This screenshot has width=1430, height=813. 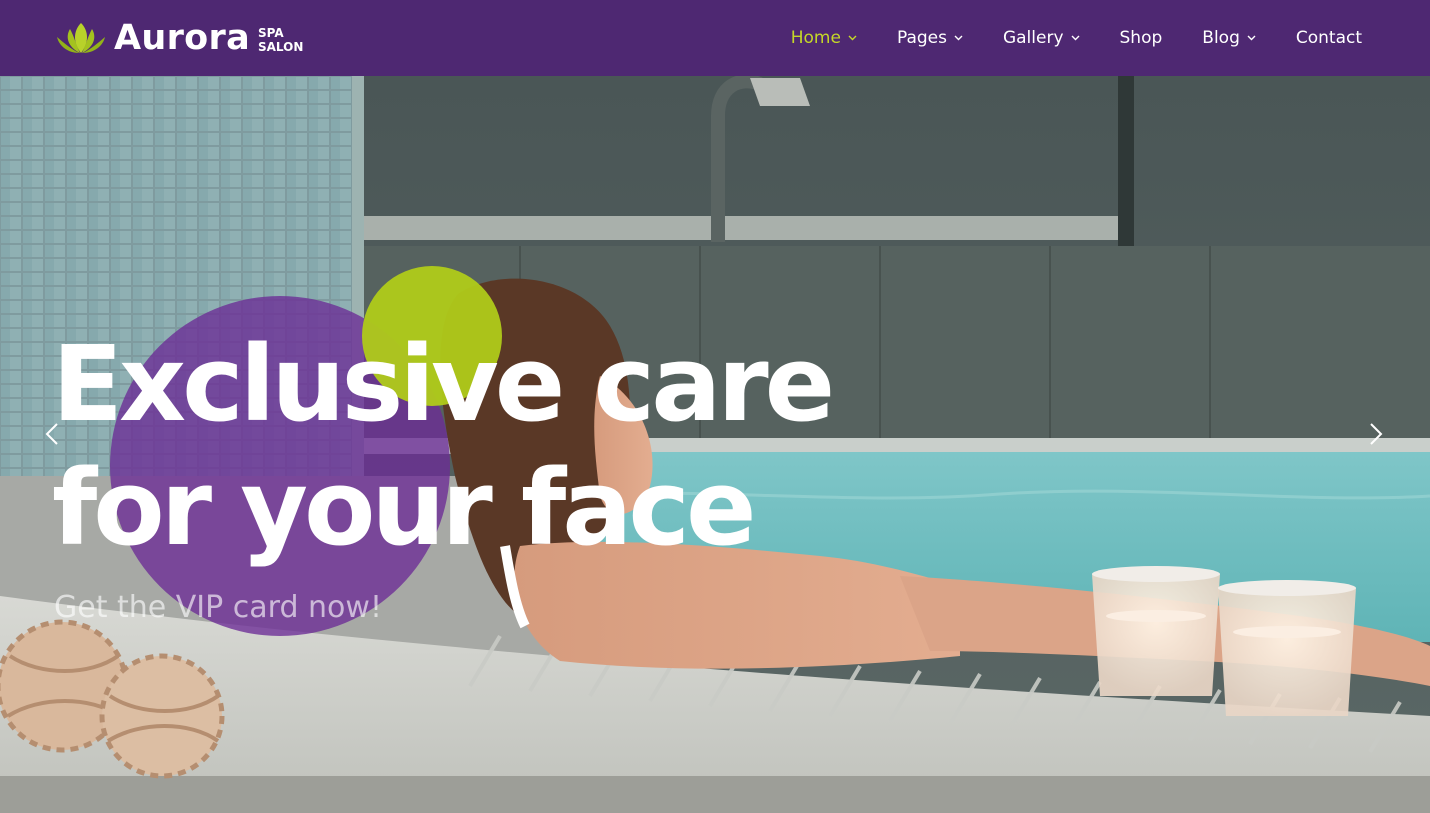 What do you see at coordinates (281, 47) in the screenshot?
I see `brand-tagline-line2: SALON` at bounding box center [281, 47].